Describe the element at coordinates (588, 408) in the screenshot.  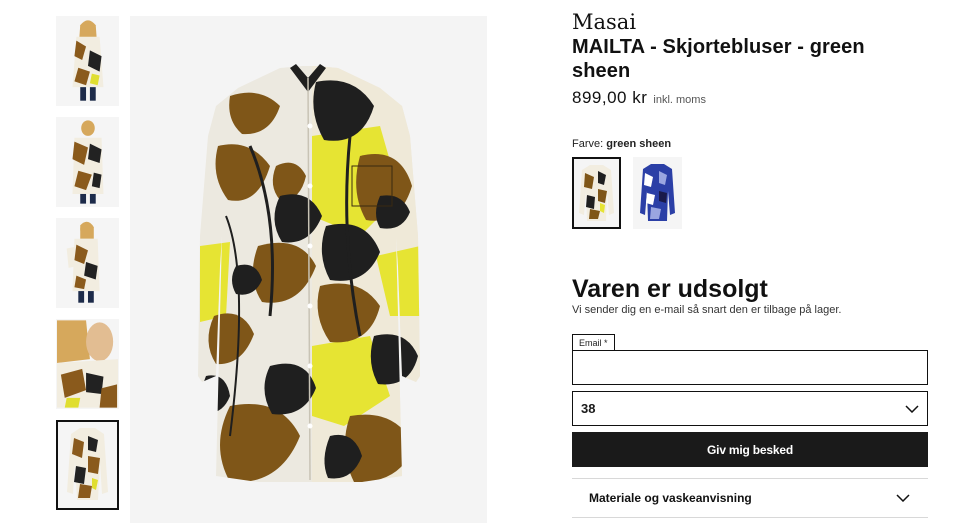
I see `size-selected-value: 38` at that location.